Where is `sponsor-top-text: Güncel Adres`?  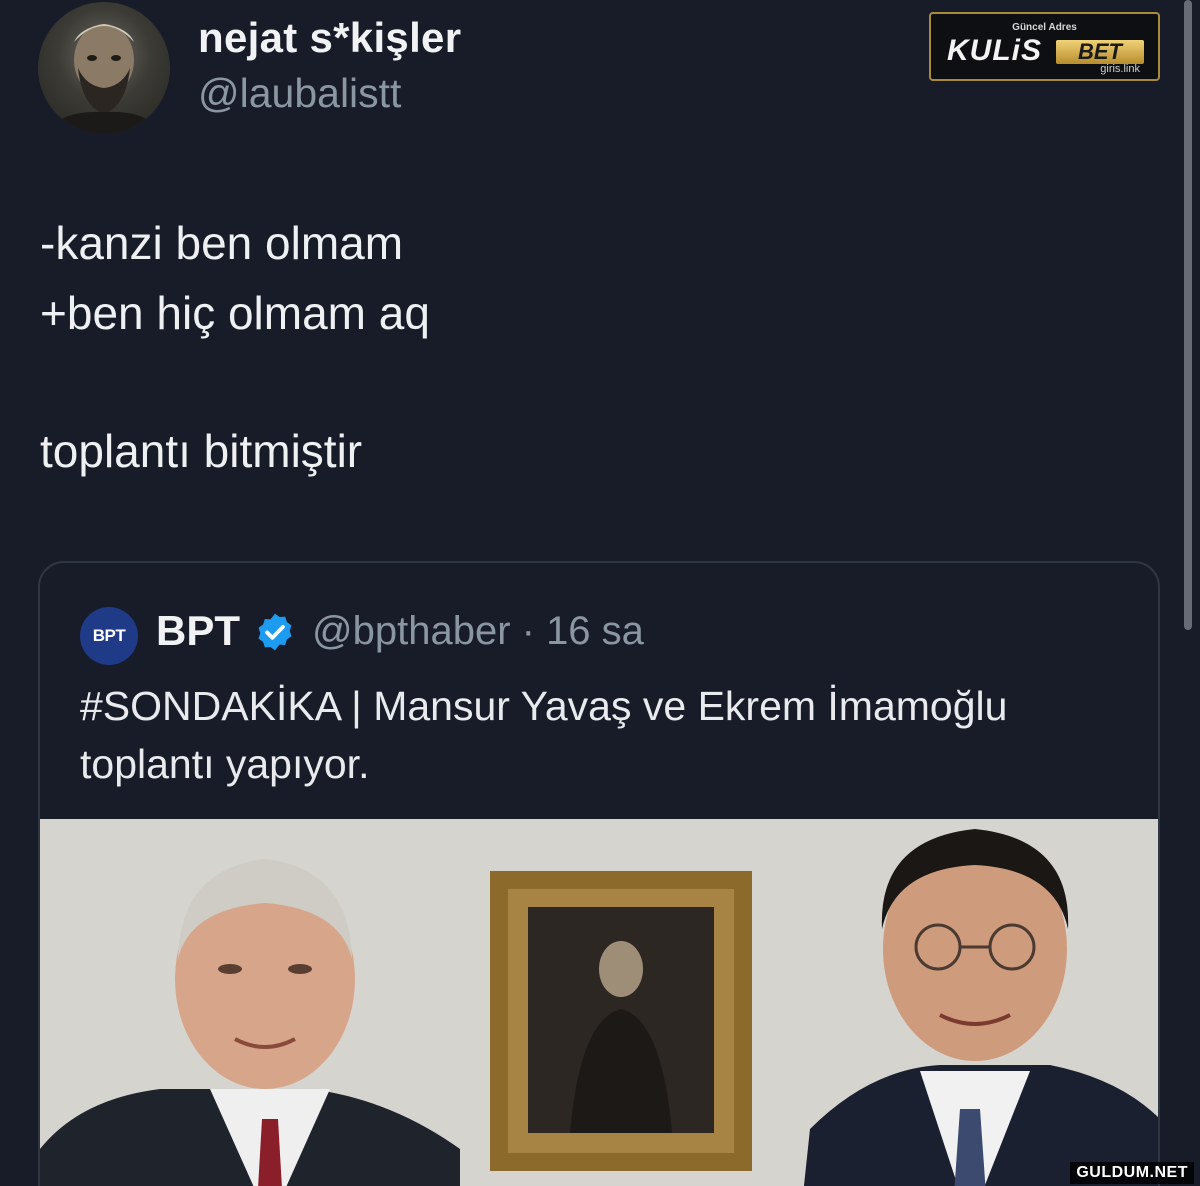
sponsor-top-text: Güncel Adres is located at coordinates (1044, 27).